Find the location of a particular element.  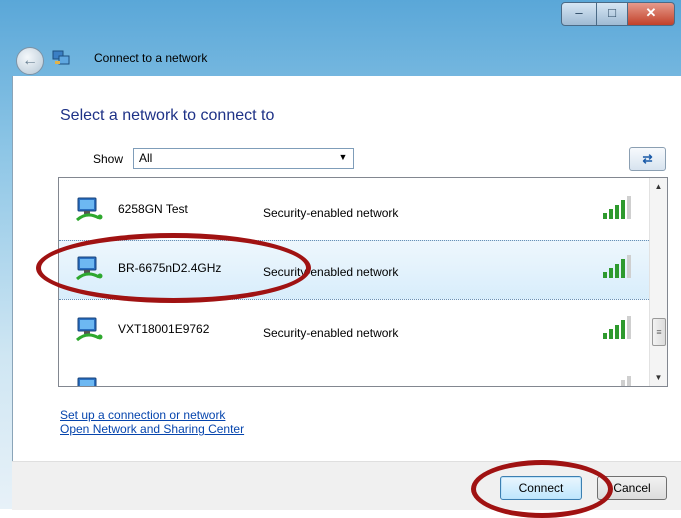

network-row-partial is located at coordinates (355, 375).